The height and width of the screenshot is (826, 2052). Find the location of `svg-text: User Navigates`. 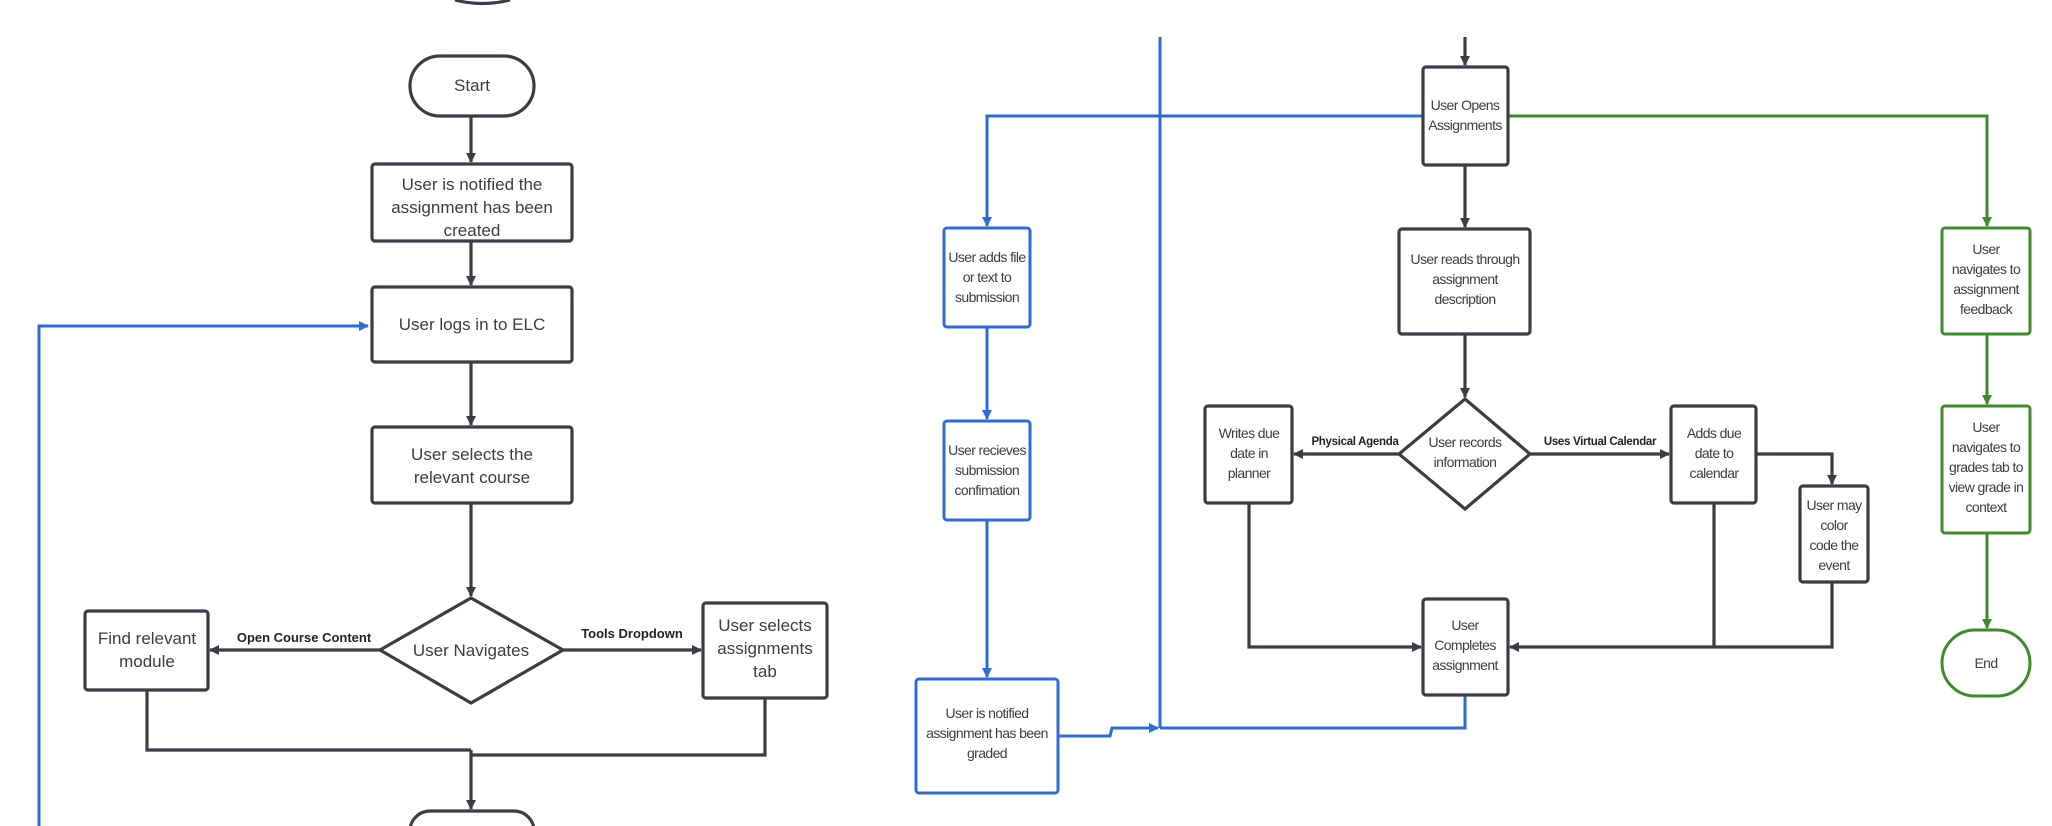

svg-text: User Navigates is located at coordinates (471, 650).